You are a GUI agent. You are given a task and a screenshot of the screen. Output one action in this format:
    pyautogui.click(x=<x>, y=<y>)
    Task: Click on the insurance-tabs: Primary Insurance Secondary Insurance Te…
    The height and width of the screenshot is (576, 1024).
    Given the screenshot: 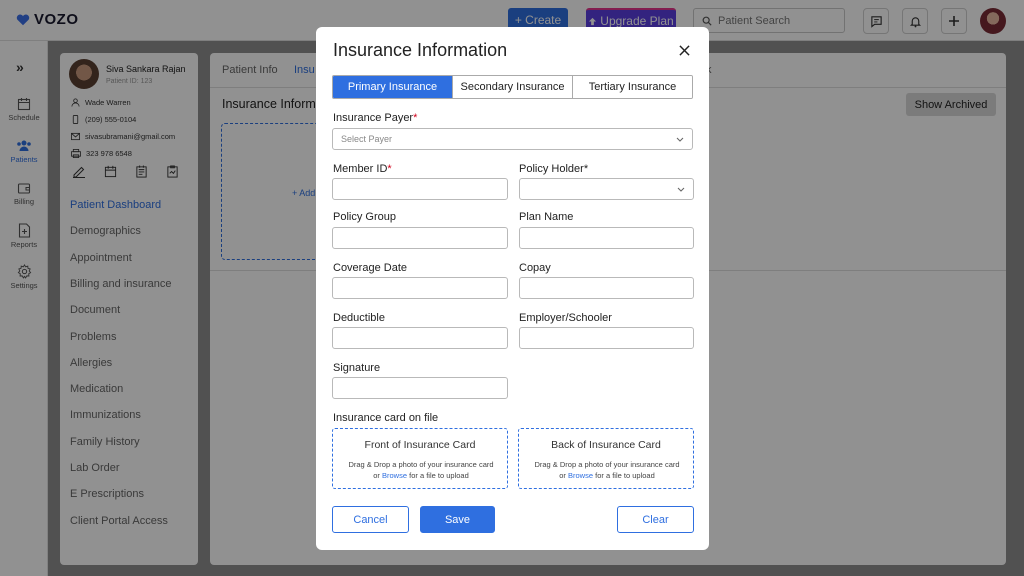 What is the action you would take?
    pyautogui.click(x=512, y=87)
    